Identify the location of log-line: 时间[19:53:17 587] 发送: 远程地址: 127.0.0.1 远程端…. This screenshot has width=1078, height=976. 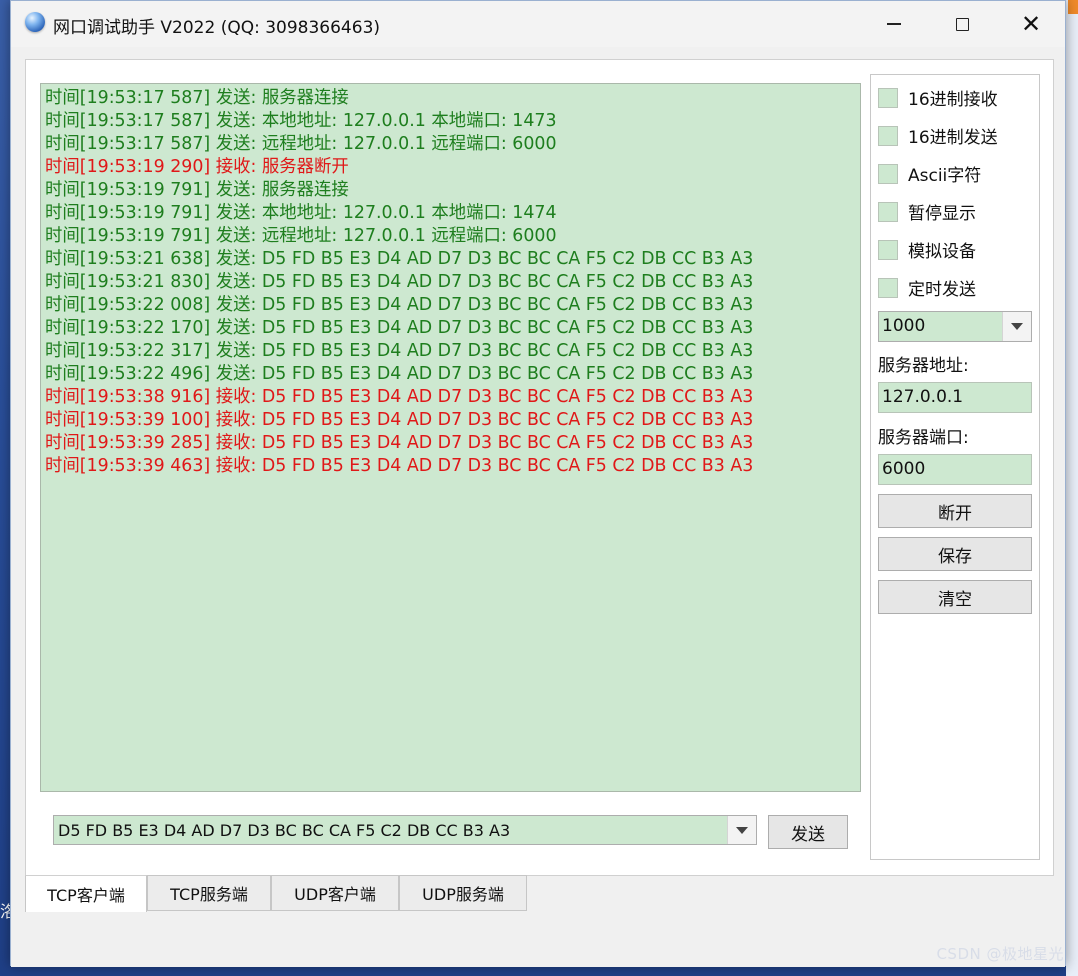
(301, 144).